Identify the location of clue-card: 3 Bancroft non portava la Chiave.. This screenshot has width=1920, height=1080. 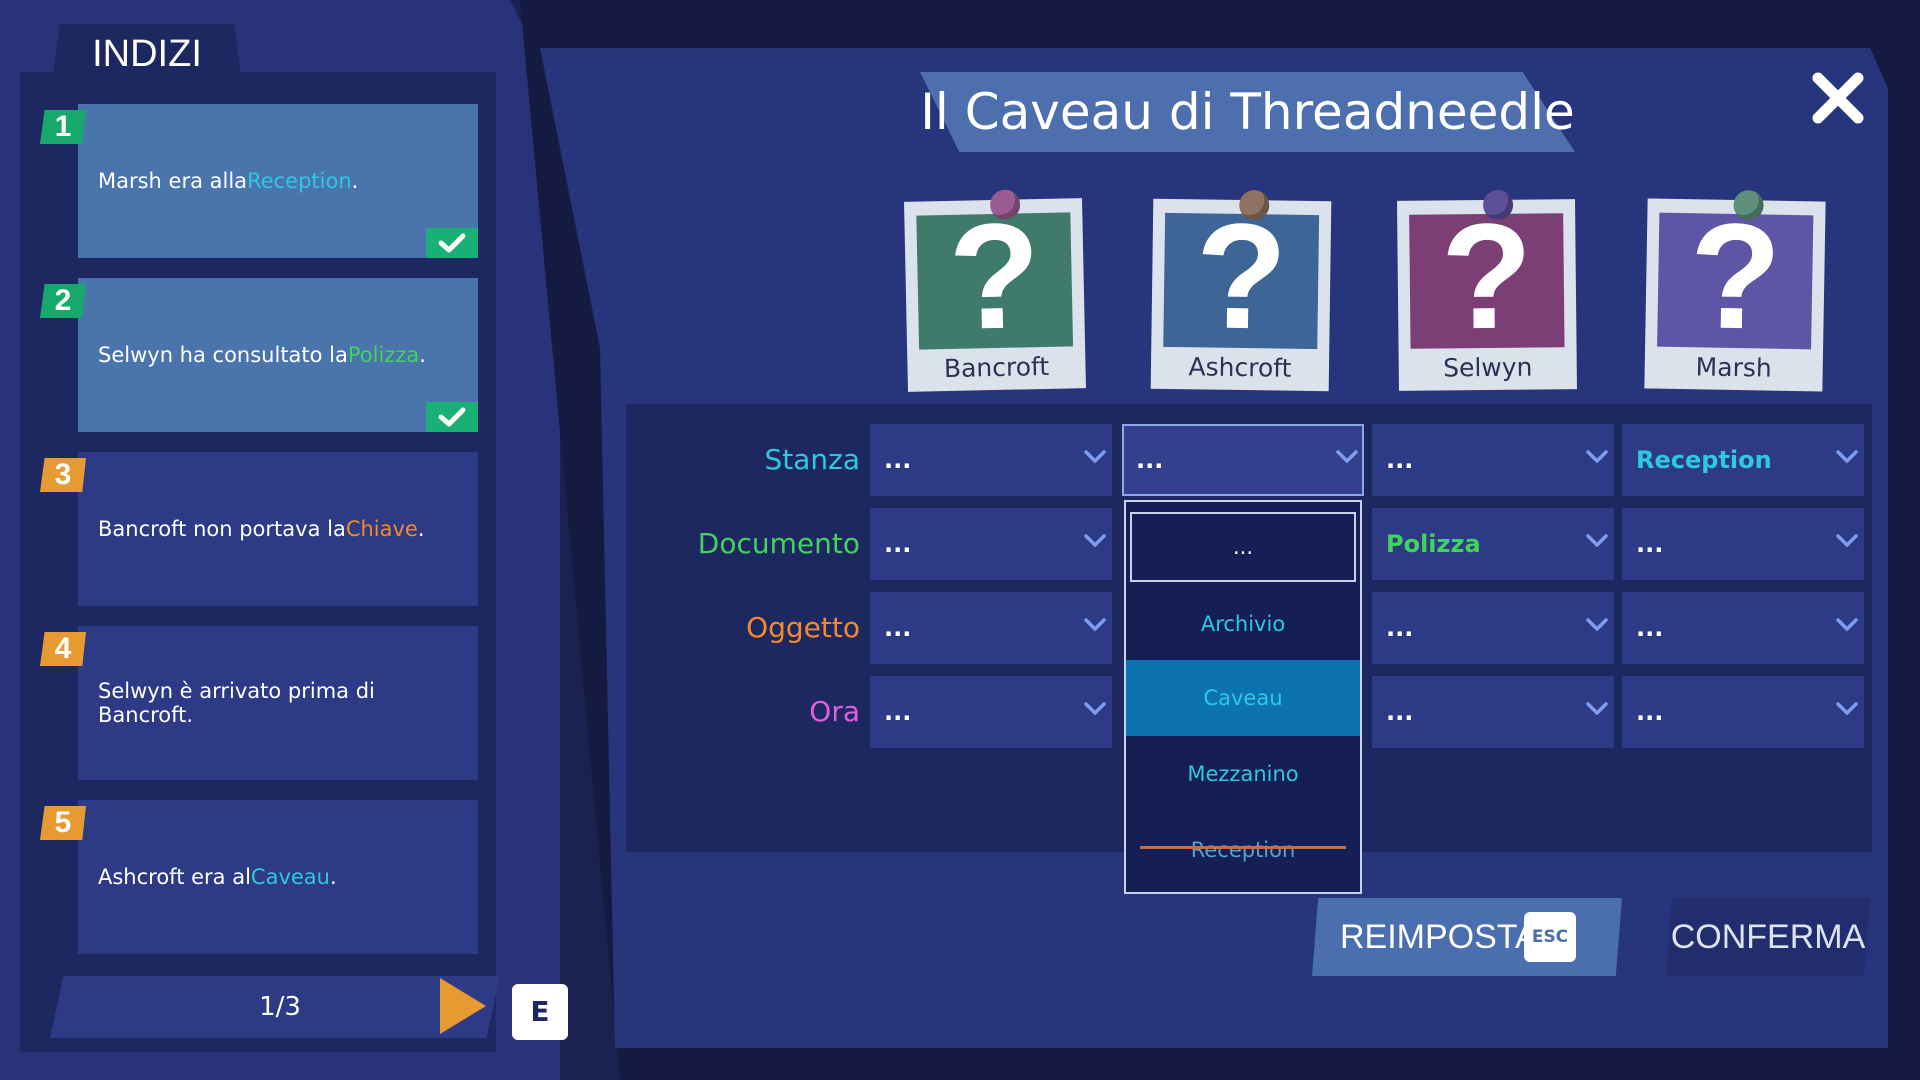
(259, 529).